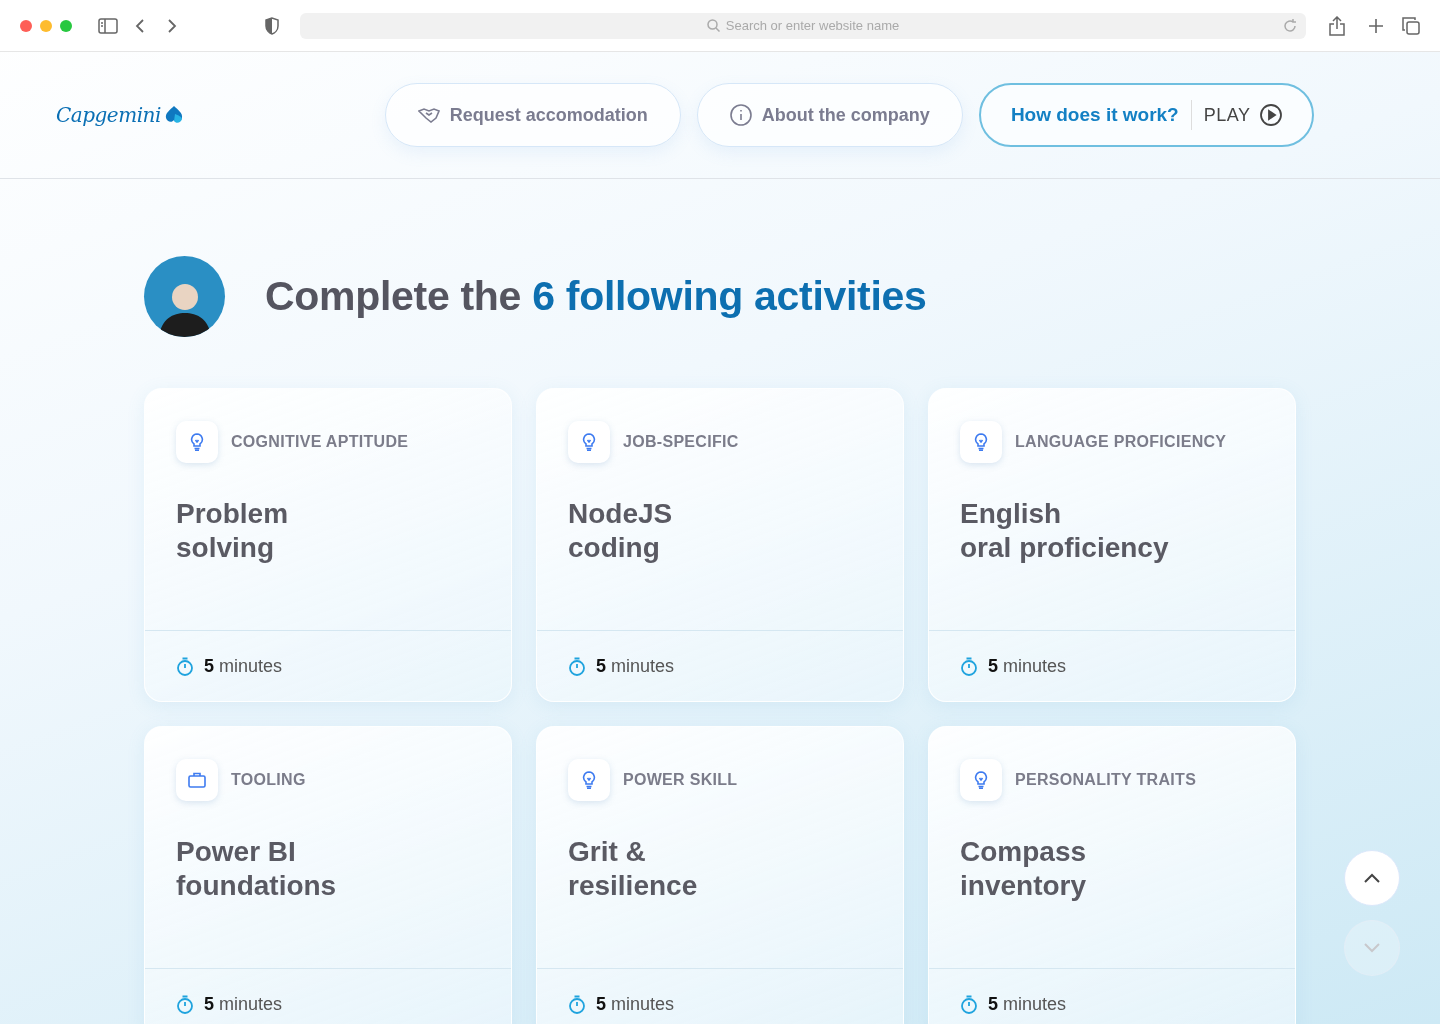 The image size is (1440, 1024). I want to click on activity-title: Power BI foundations, so click(257, 869).